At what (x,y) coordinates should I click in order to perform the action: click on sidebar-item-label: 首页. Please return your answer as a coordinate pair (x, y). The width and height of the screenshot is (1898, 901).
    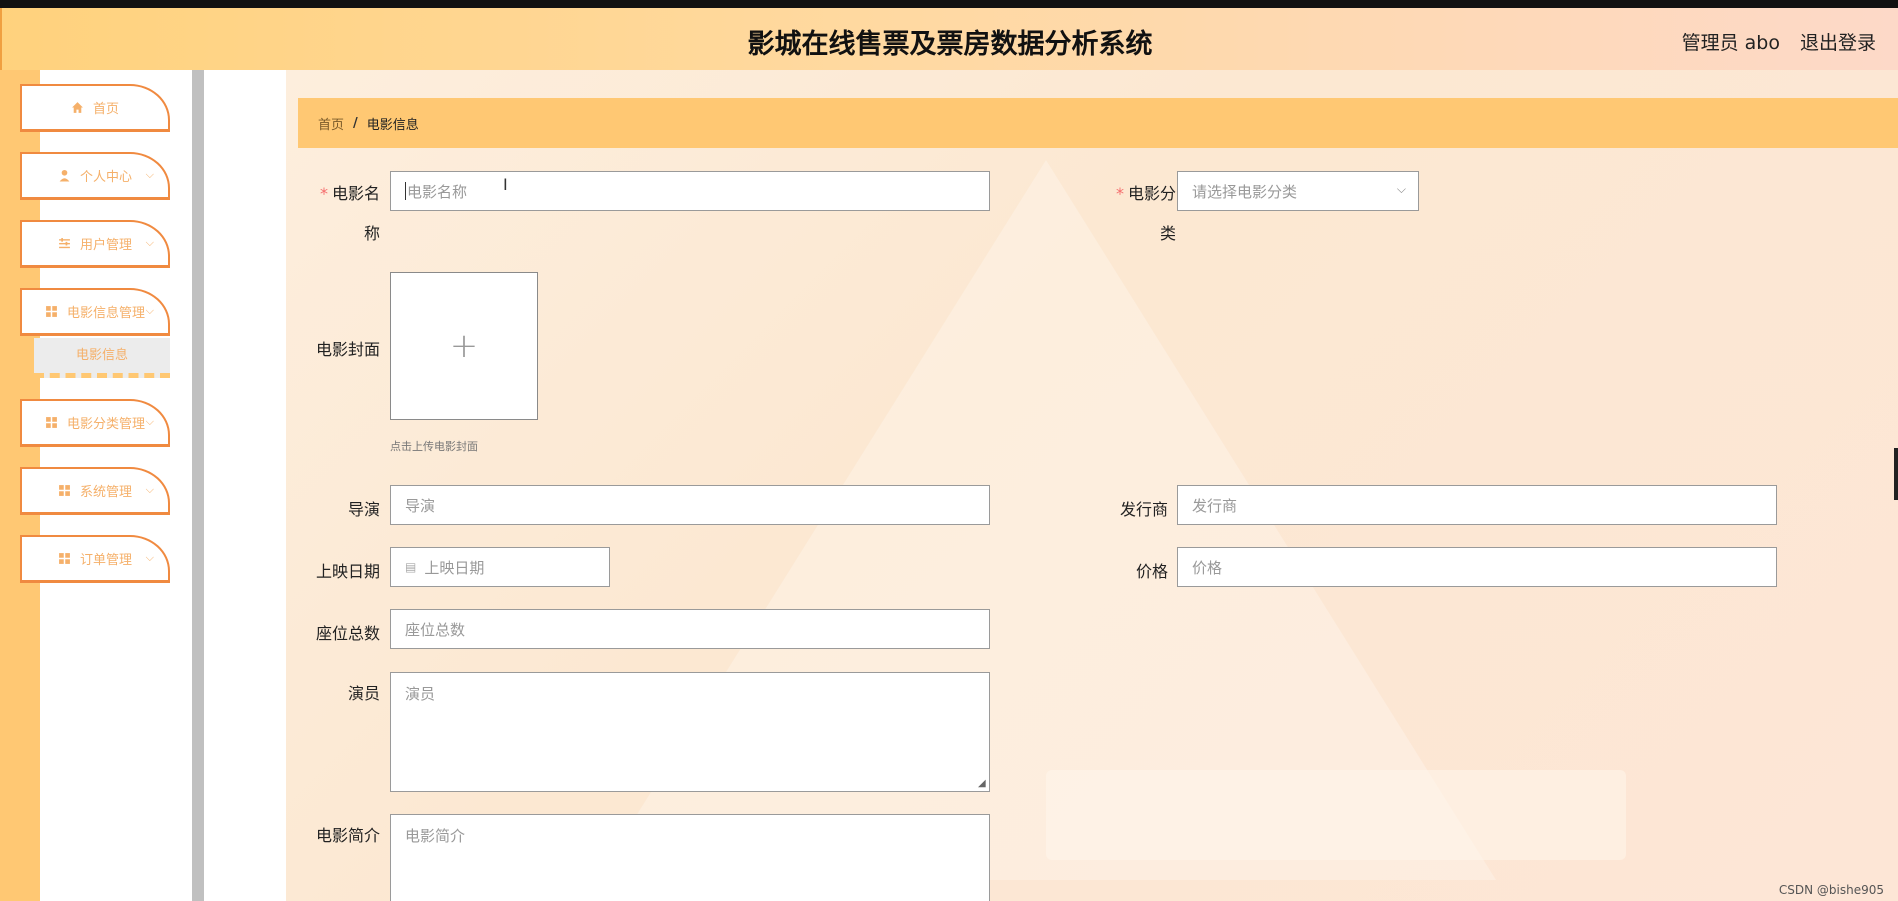
    Looking at the image, I should click on (105, 109).